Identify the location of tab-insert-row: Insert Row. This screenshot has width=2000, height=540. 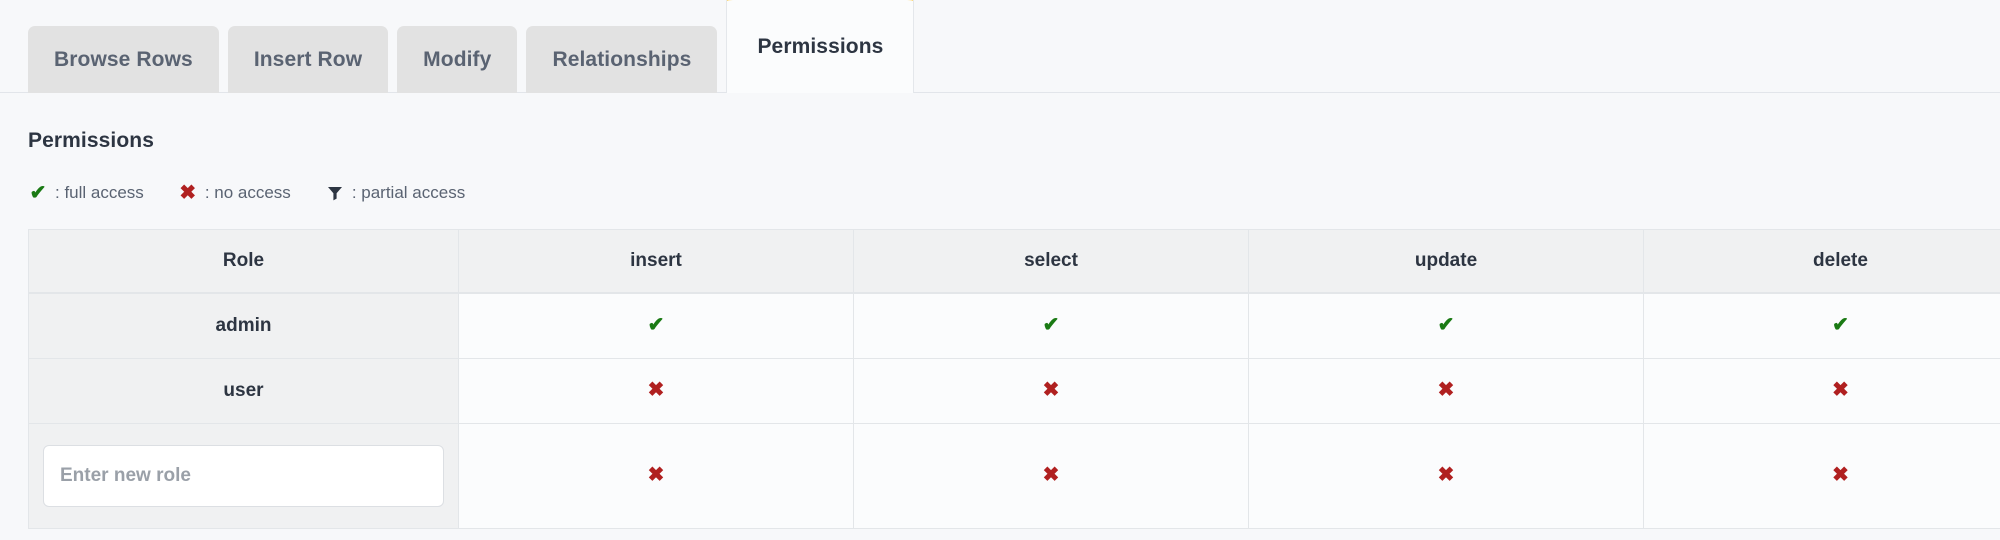
(308, 59).